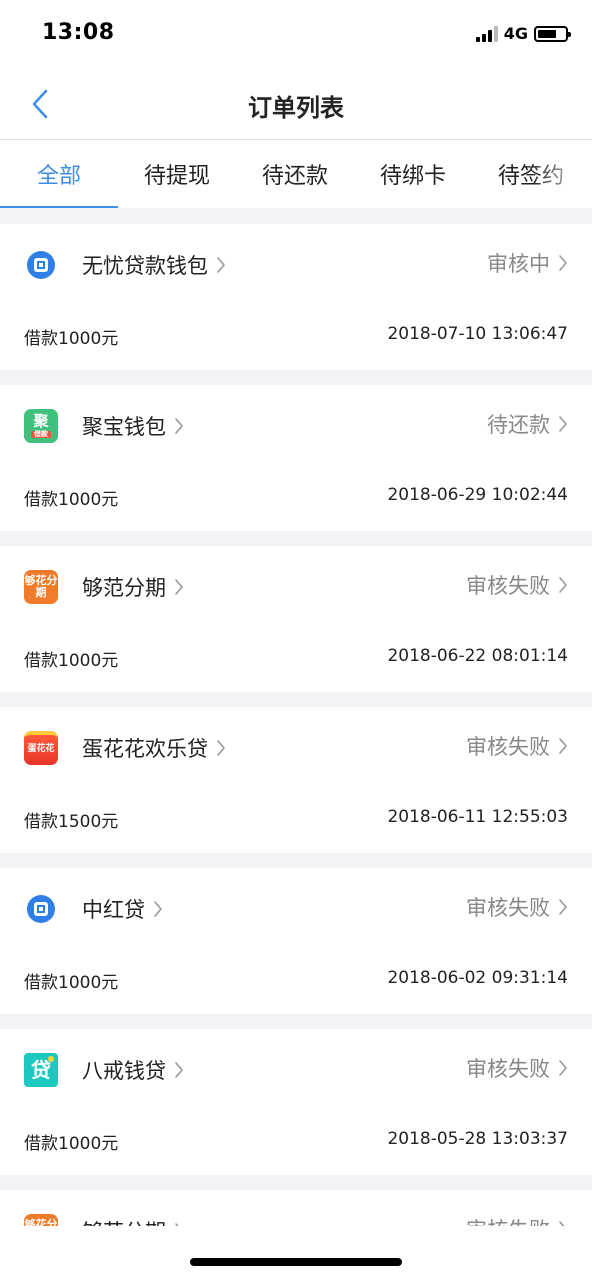 This screenshot has height=1280, width=592. I want to click on order-status: 审核中, so click(518, 264).